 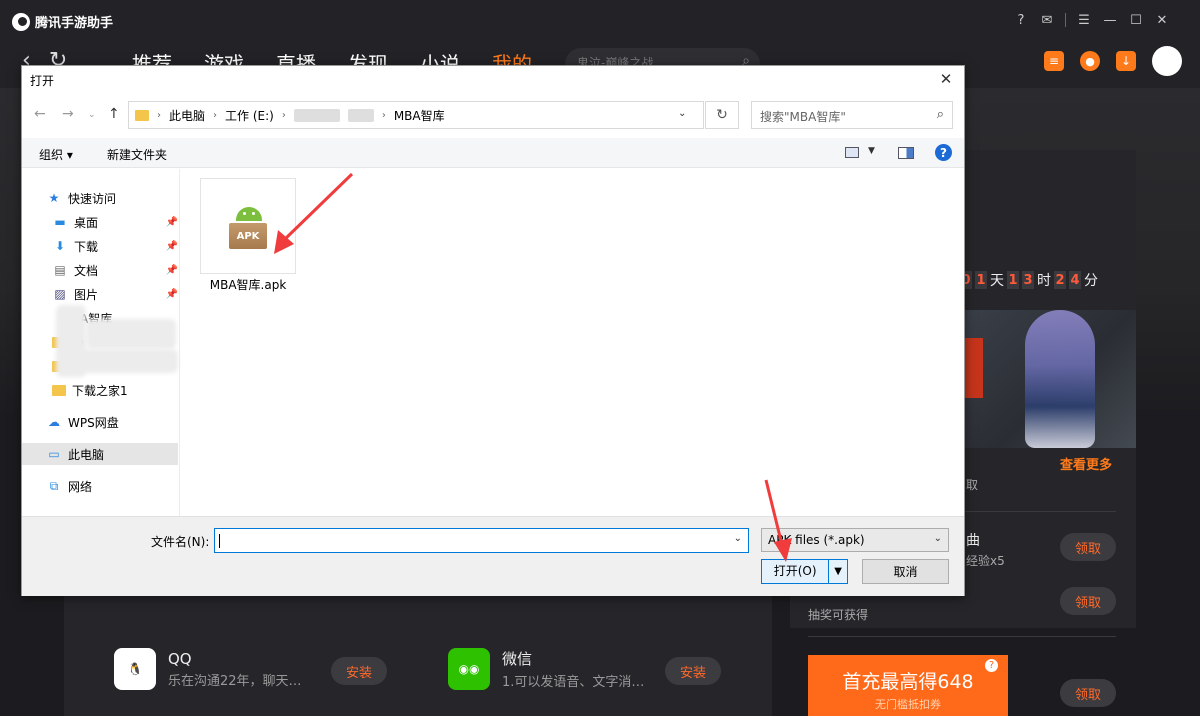 I want to click on refresh-icon: ↻, so click(x=722, y=115).